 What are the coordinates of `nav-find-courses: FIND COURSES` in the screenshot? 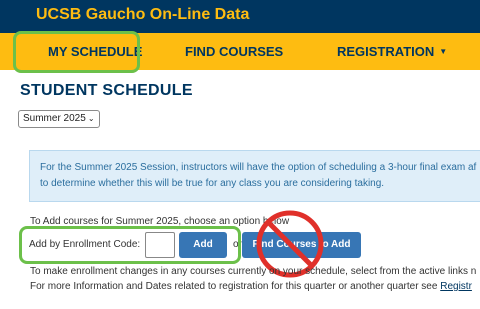 It's located at (234, 51).